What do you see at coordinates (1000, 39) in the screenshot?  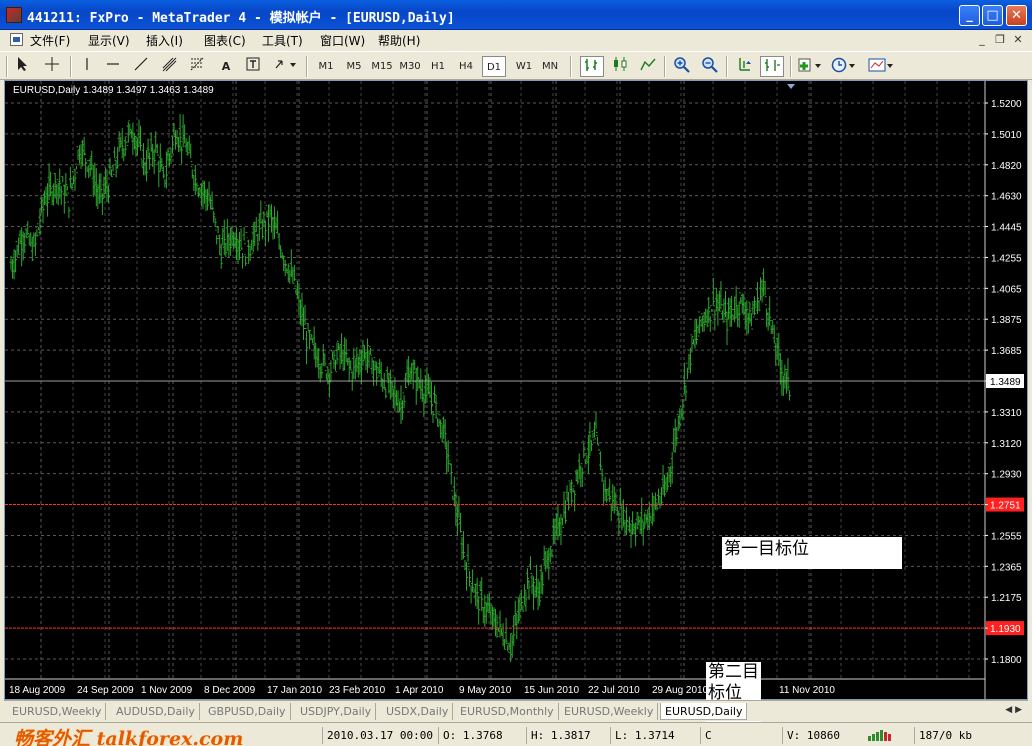 I see `mdi-restore-button: ❐` at bounding box center [1000, 39].